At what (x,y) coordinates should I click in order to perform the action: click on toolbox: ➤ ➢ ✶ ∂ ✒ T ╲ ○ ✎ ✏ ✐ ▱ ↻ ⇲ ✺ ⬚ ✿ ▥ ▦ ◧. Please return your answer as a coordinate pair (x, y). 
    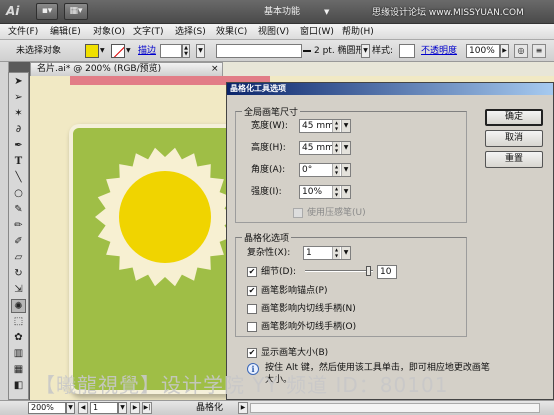
    Looking at the image, I should click on (18, 236).